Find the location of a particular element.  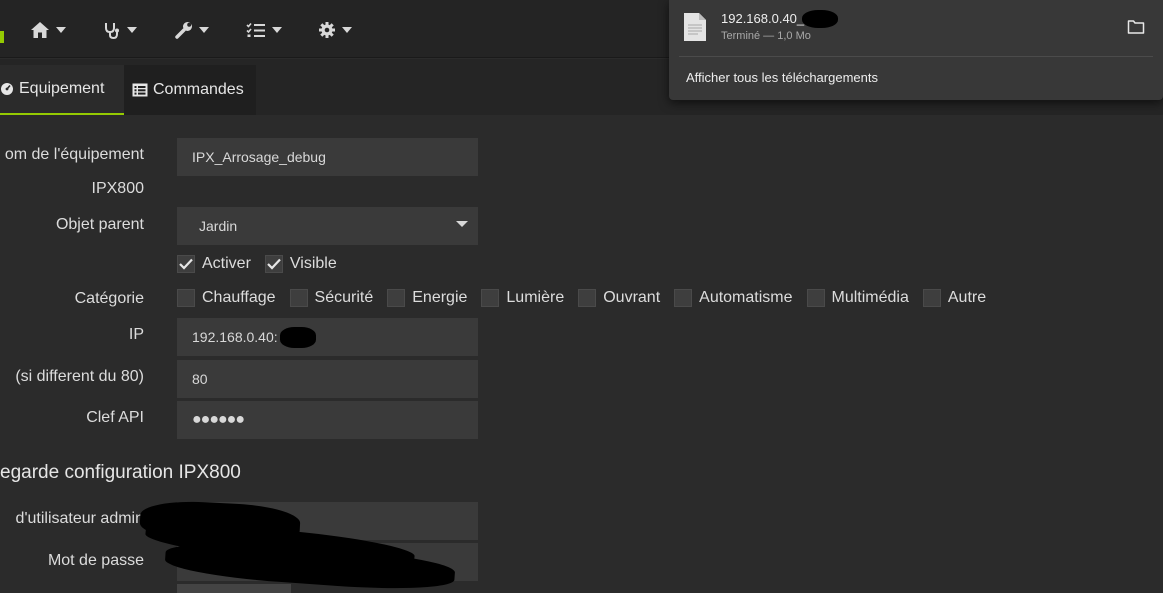

tab-commands: Commandes is located at coordinates (190, 90).